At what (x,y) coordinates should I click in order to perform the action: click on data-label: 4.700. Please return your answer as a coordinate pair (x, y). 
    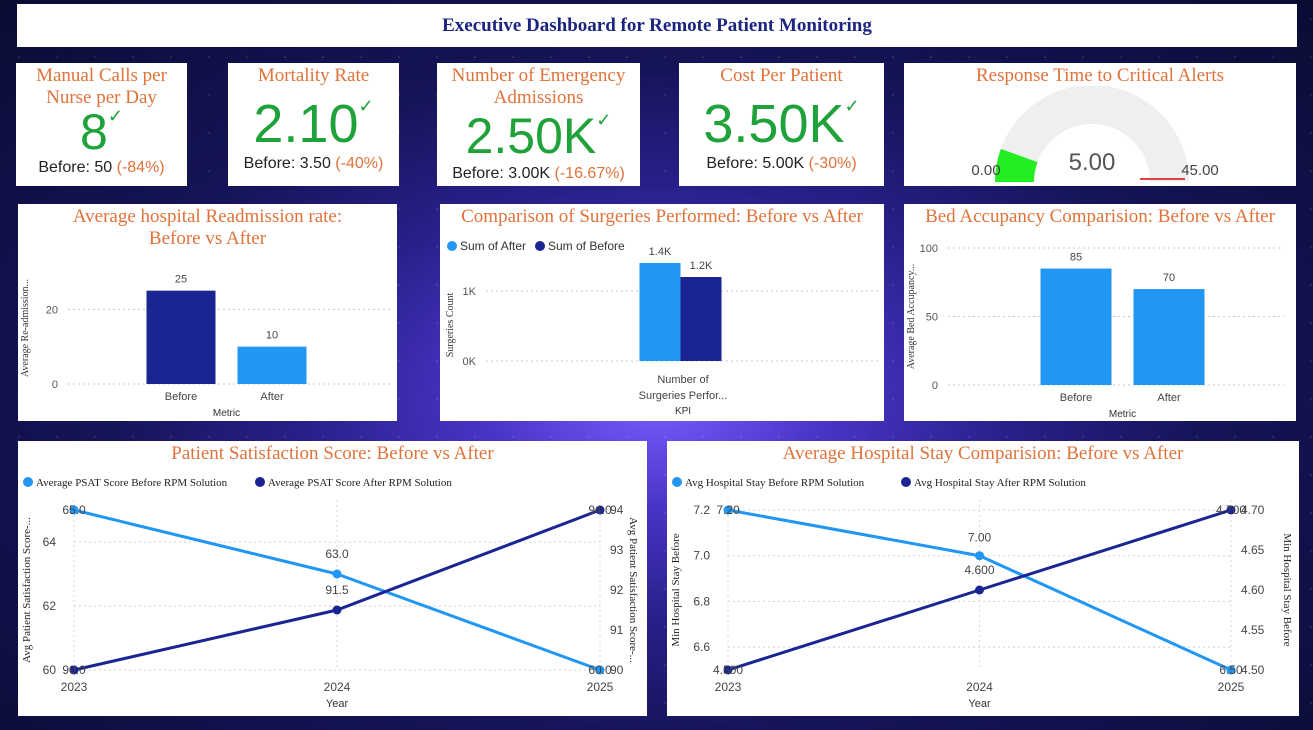
    Looking at the image, I should click on (1231, 510).